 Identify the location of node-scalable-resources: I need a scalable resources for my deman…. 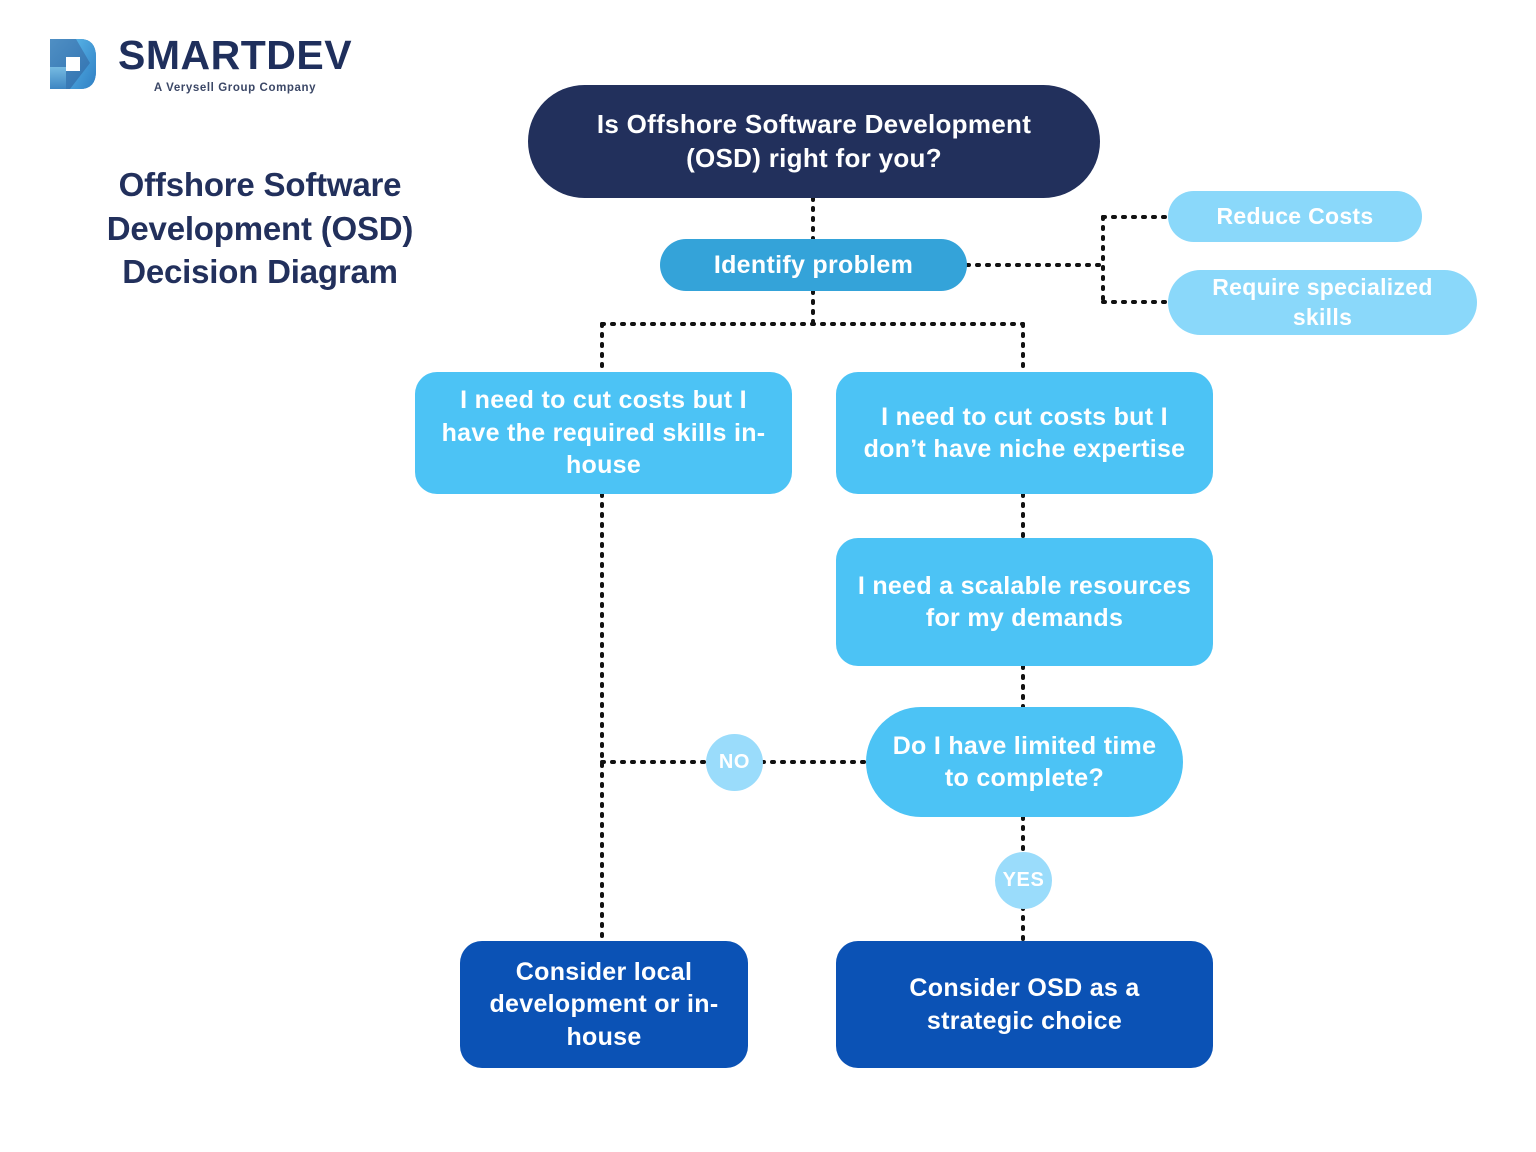
(1024, 602).